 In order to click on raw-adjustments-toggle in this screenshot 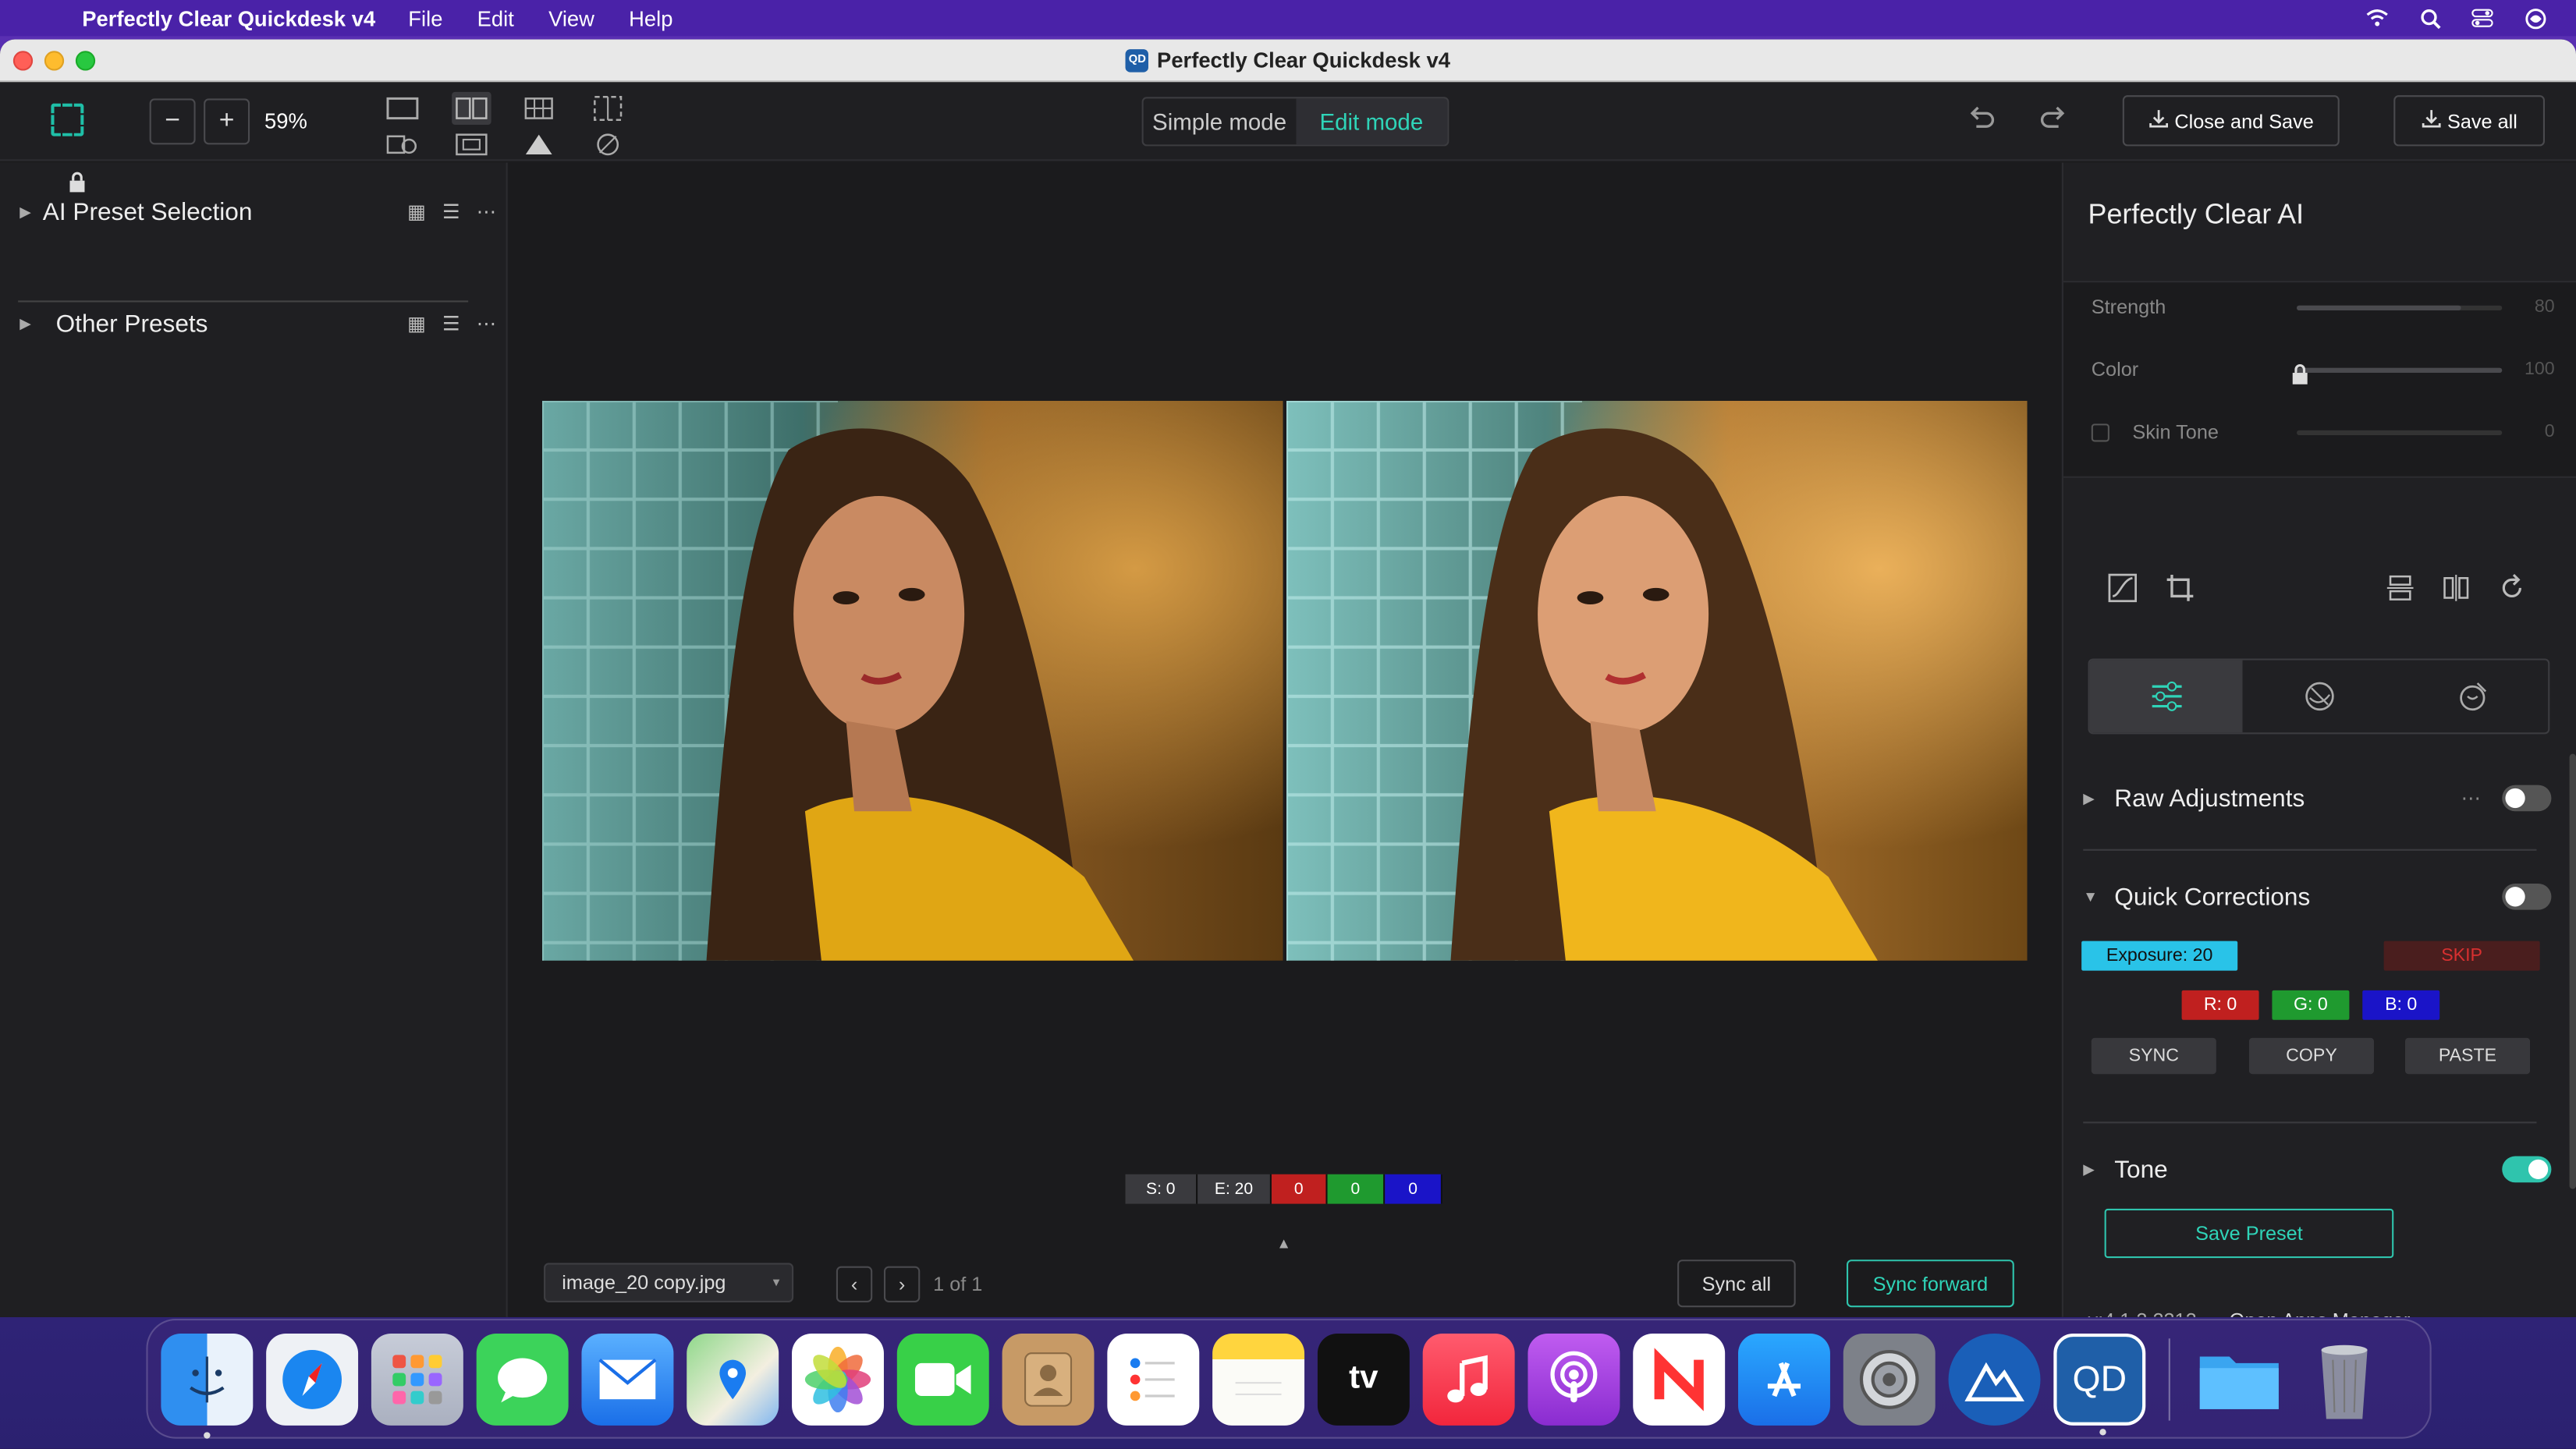, I will do `click(2527, 798)`.